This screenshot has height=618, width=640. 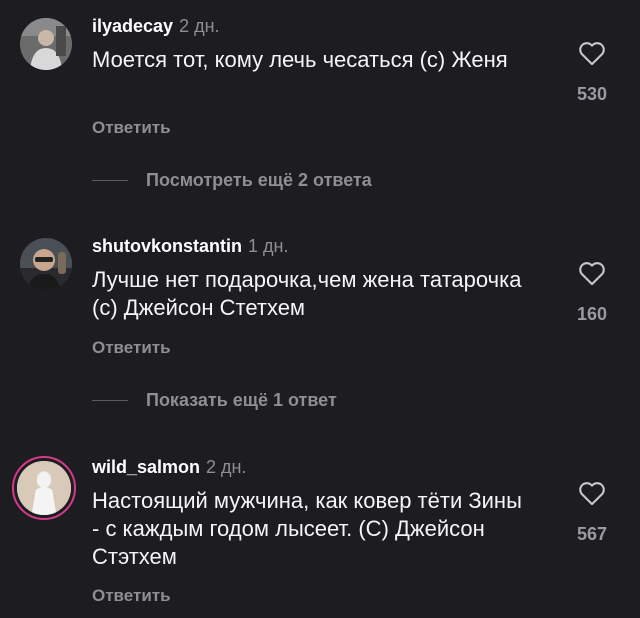 What do you see at coordinates (241, 400) in the screenshot?
I see `view-replies-label: Показать ещё 1 ответ` at bounding box center [241, 400].